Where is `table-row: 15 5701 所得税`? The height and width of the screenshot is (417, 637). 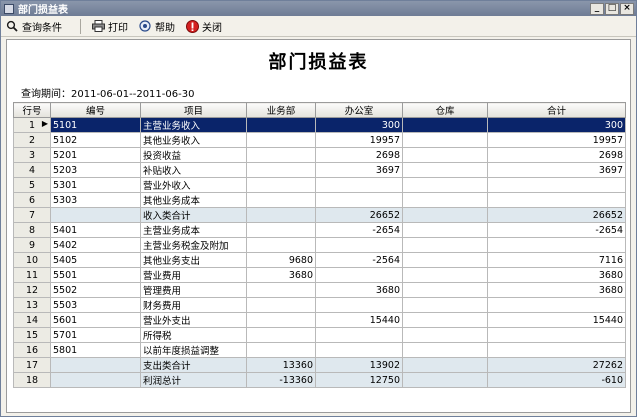 table-row: 15 5701 所得税 is located at coordinates (319, 335).